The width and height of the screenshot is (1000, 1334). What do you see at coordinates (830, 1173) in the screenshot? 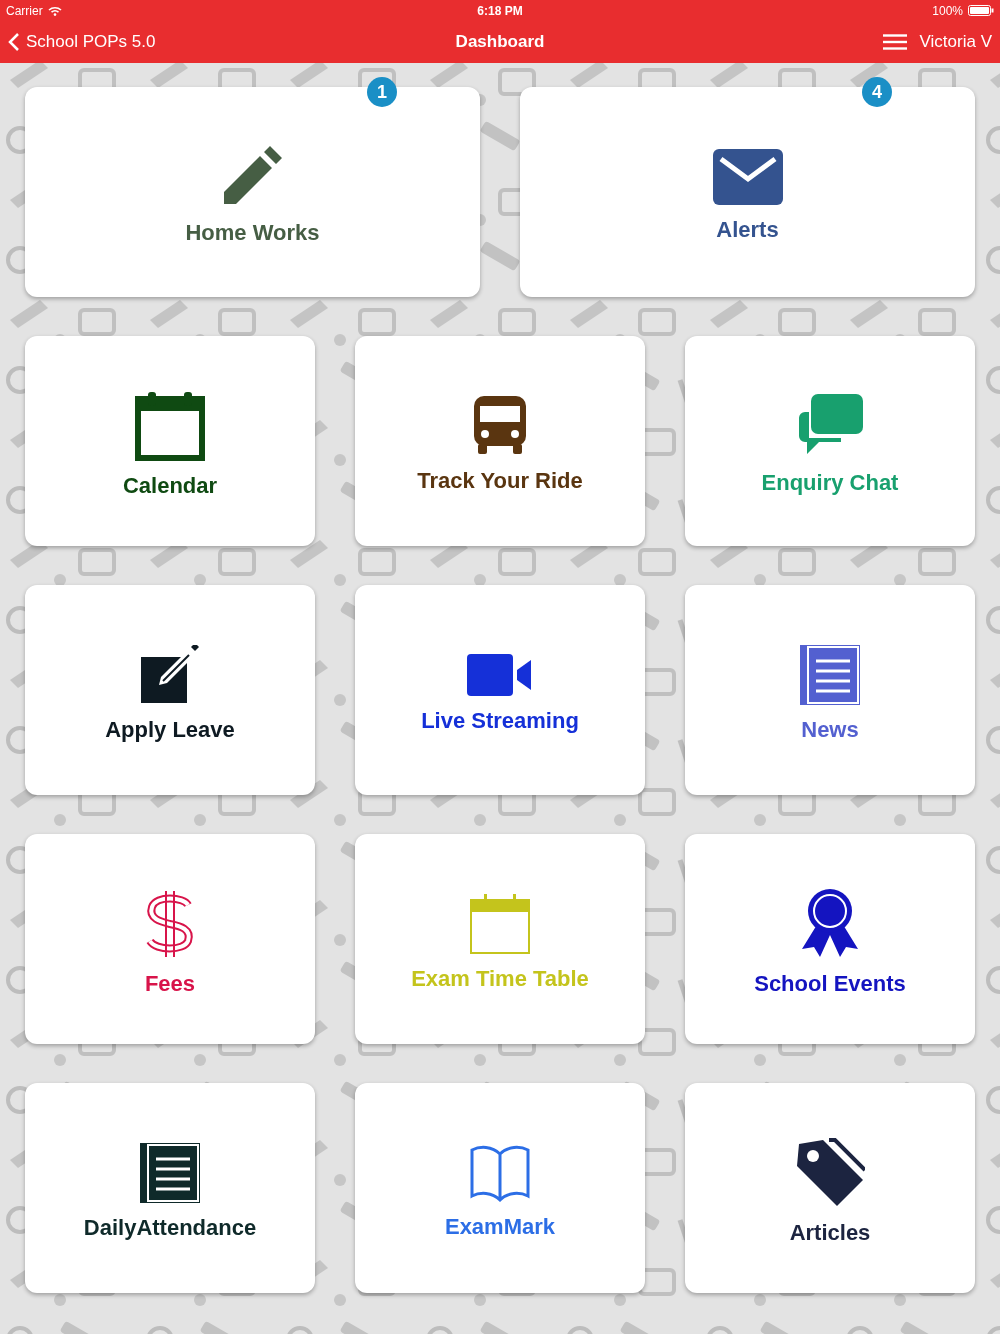
I see `tag-icon` at bounding box center [830, 1173].